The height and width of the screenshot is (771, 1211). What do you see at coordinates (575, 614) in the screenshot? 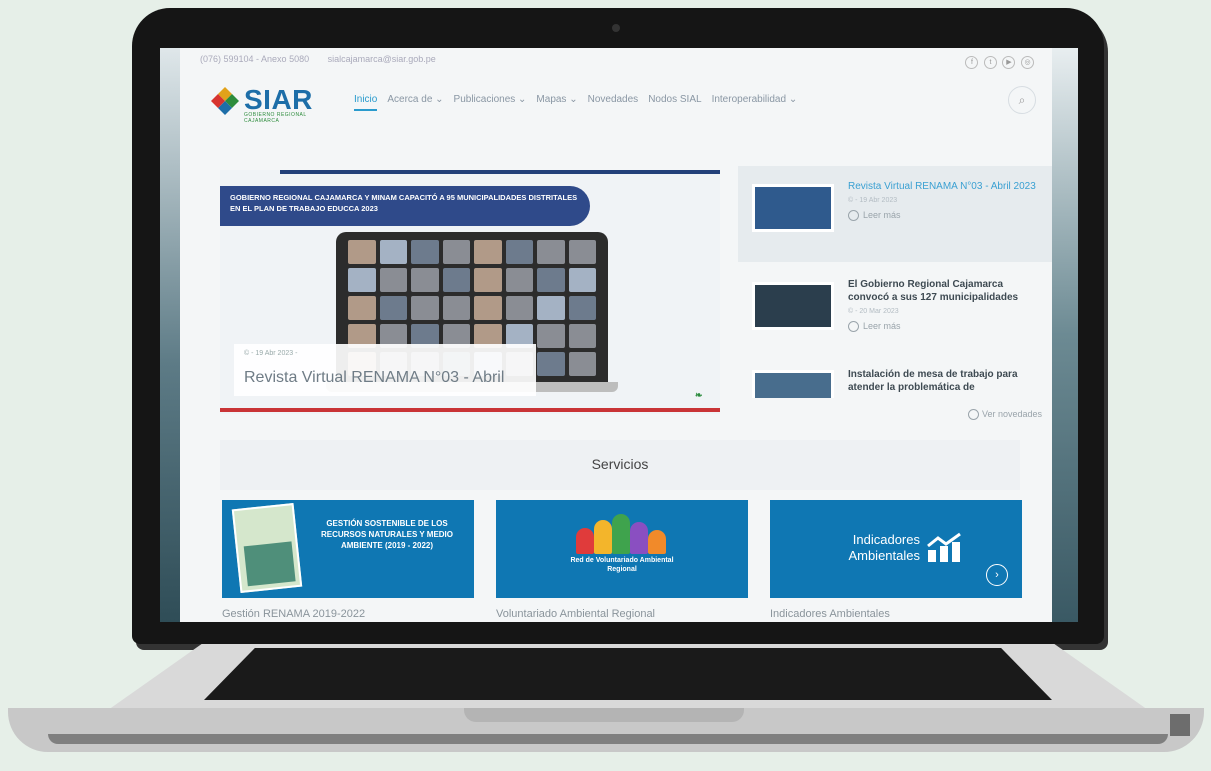
I see `service-label: Voluntariado Ambiental Regional` at bounding box center [575, 614].